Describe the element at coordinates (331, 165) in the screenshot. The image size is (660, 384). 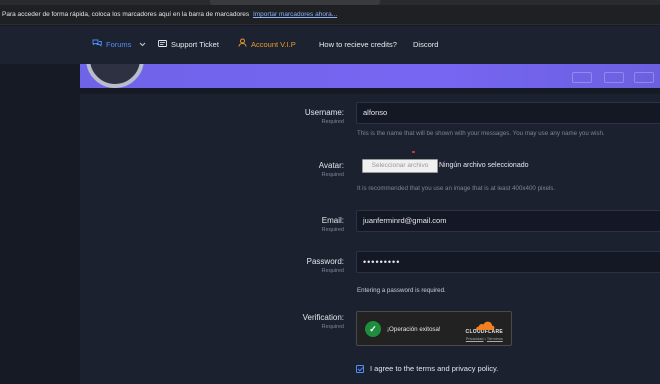
I see `avatar-label-text: Avatar:` at that location.